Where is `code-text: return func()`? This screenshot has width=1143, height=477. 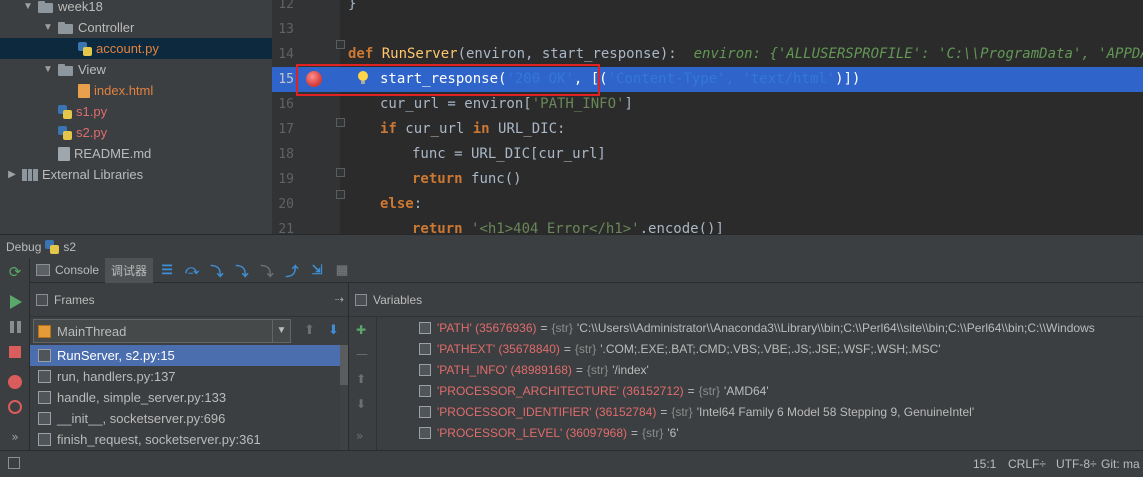 code-text: return func() is located at coordinates (467, 179).